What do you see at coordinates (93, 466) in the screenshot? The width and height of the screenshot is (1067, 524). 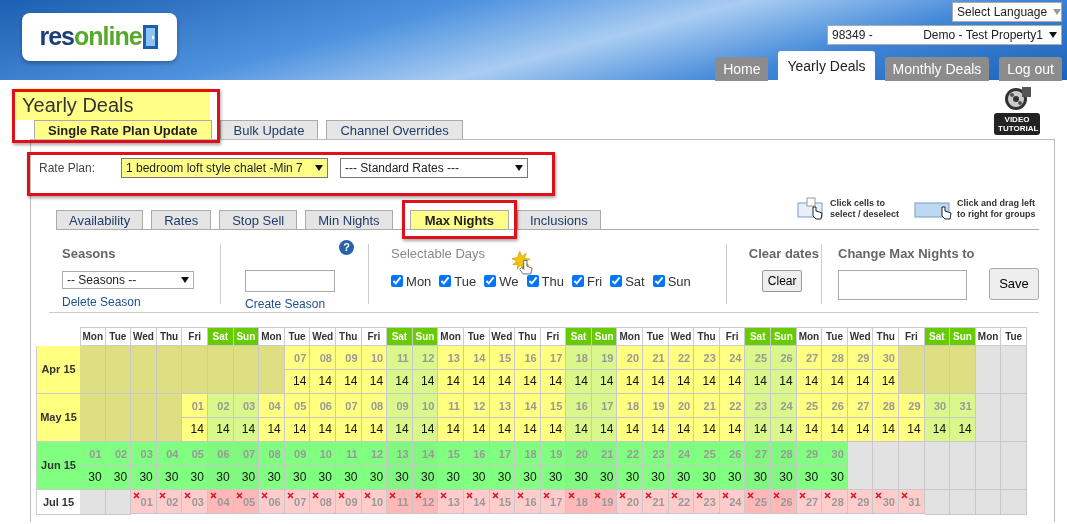 I see `calendar-cell: 01 30` at bounding box center [93, 466].